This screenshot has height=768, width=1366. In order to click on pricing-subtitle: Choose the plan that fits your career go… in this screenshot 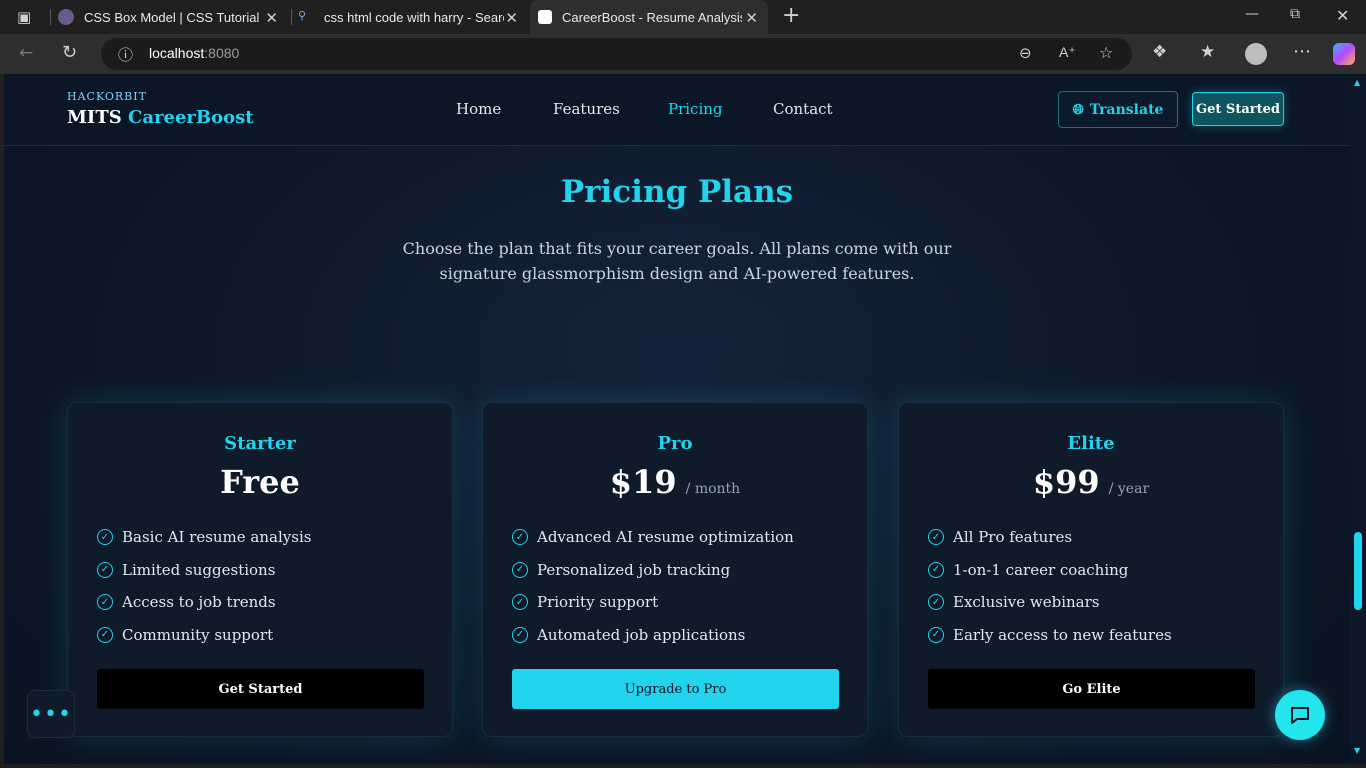, I will do `click(677, 261)`.